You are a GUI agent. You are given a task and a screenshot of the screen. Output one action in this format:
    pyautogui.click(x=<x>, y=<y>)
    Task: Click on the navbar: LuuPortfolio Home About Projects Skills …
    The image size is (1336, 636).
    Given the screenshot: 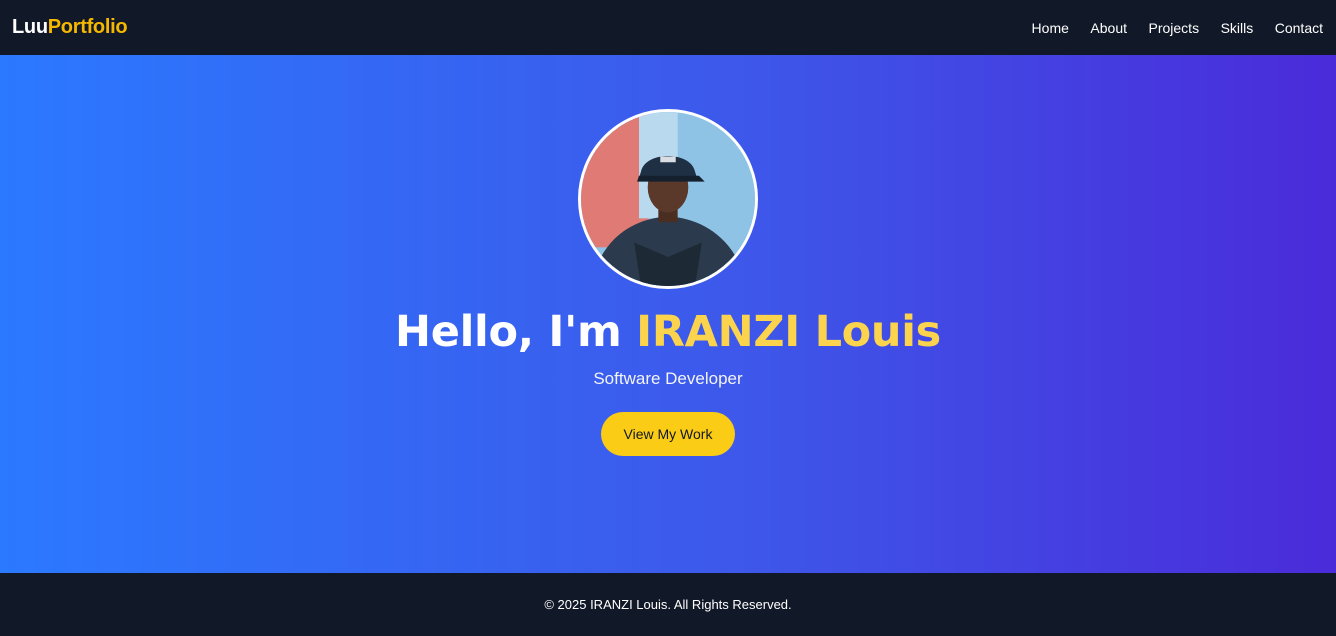 What is the action you would take?
    pyautogui.click(x=668, y=27)
    